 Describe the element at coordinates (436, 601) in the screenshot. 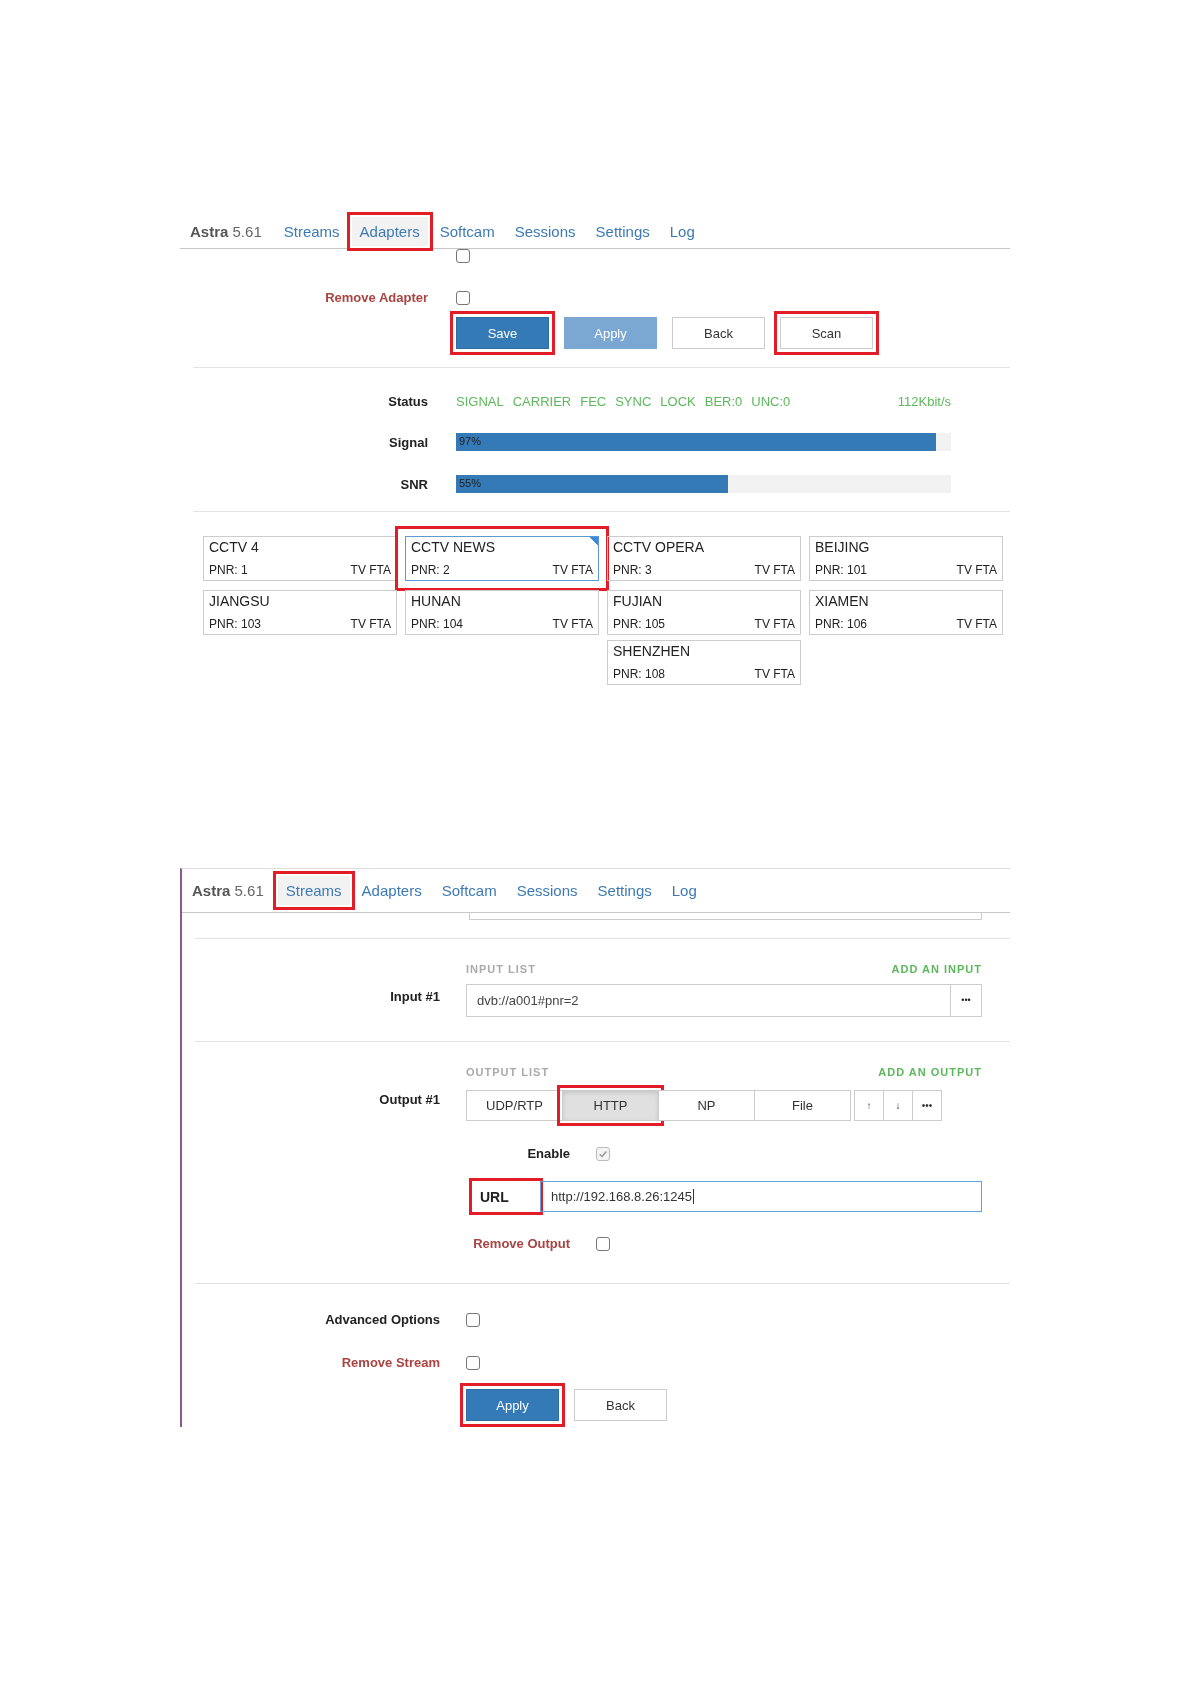

I see `channel-name: HUNAN` at that location.